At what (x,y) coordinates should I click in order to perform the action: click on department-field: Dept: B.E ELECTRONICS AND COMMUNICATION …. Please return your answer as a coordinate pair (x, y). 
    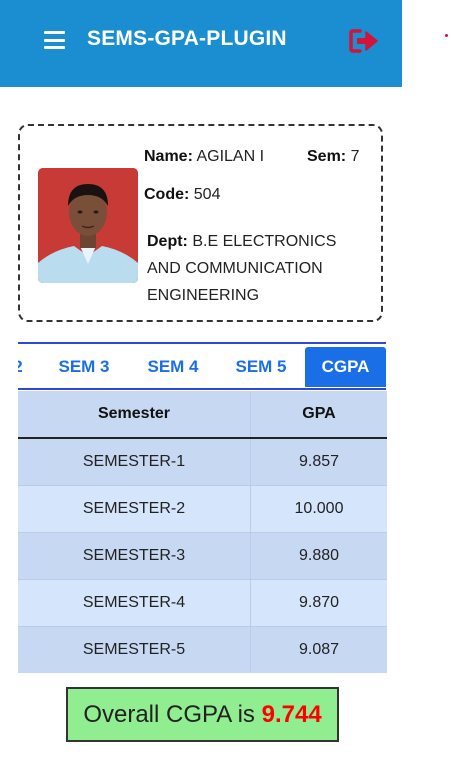
    Looking at the image, I should click on (257, 268).